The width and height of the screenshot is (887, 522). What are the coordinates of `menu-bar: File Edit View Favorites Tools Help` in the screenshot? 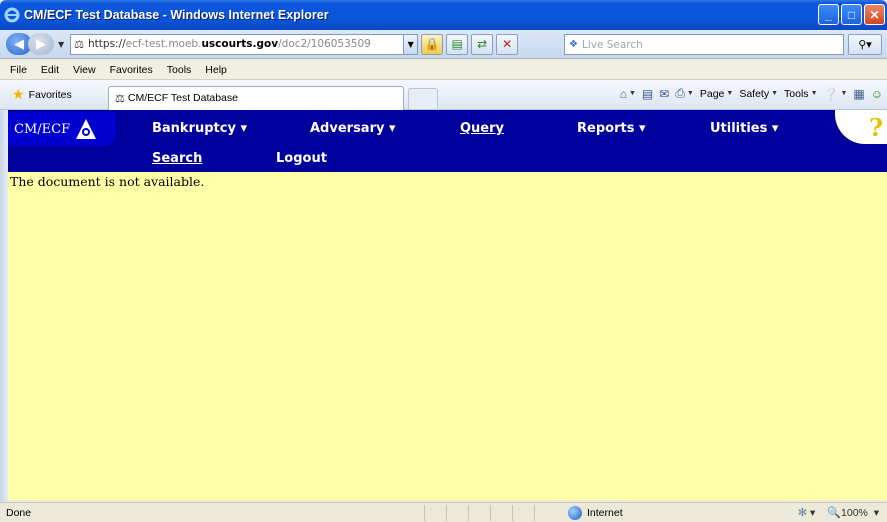 It's located at (443, 70).